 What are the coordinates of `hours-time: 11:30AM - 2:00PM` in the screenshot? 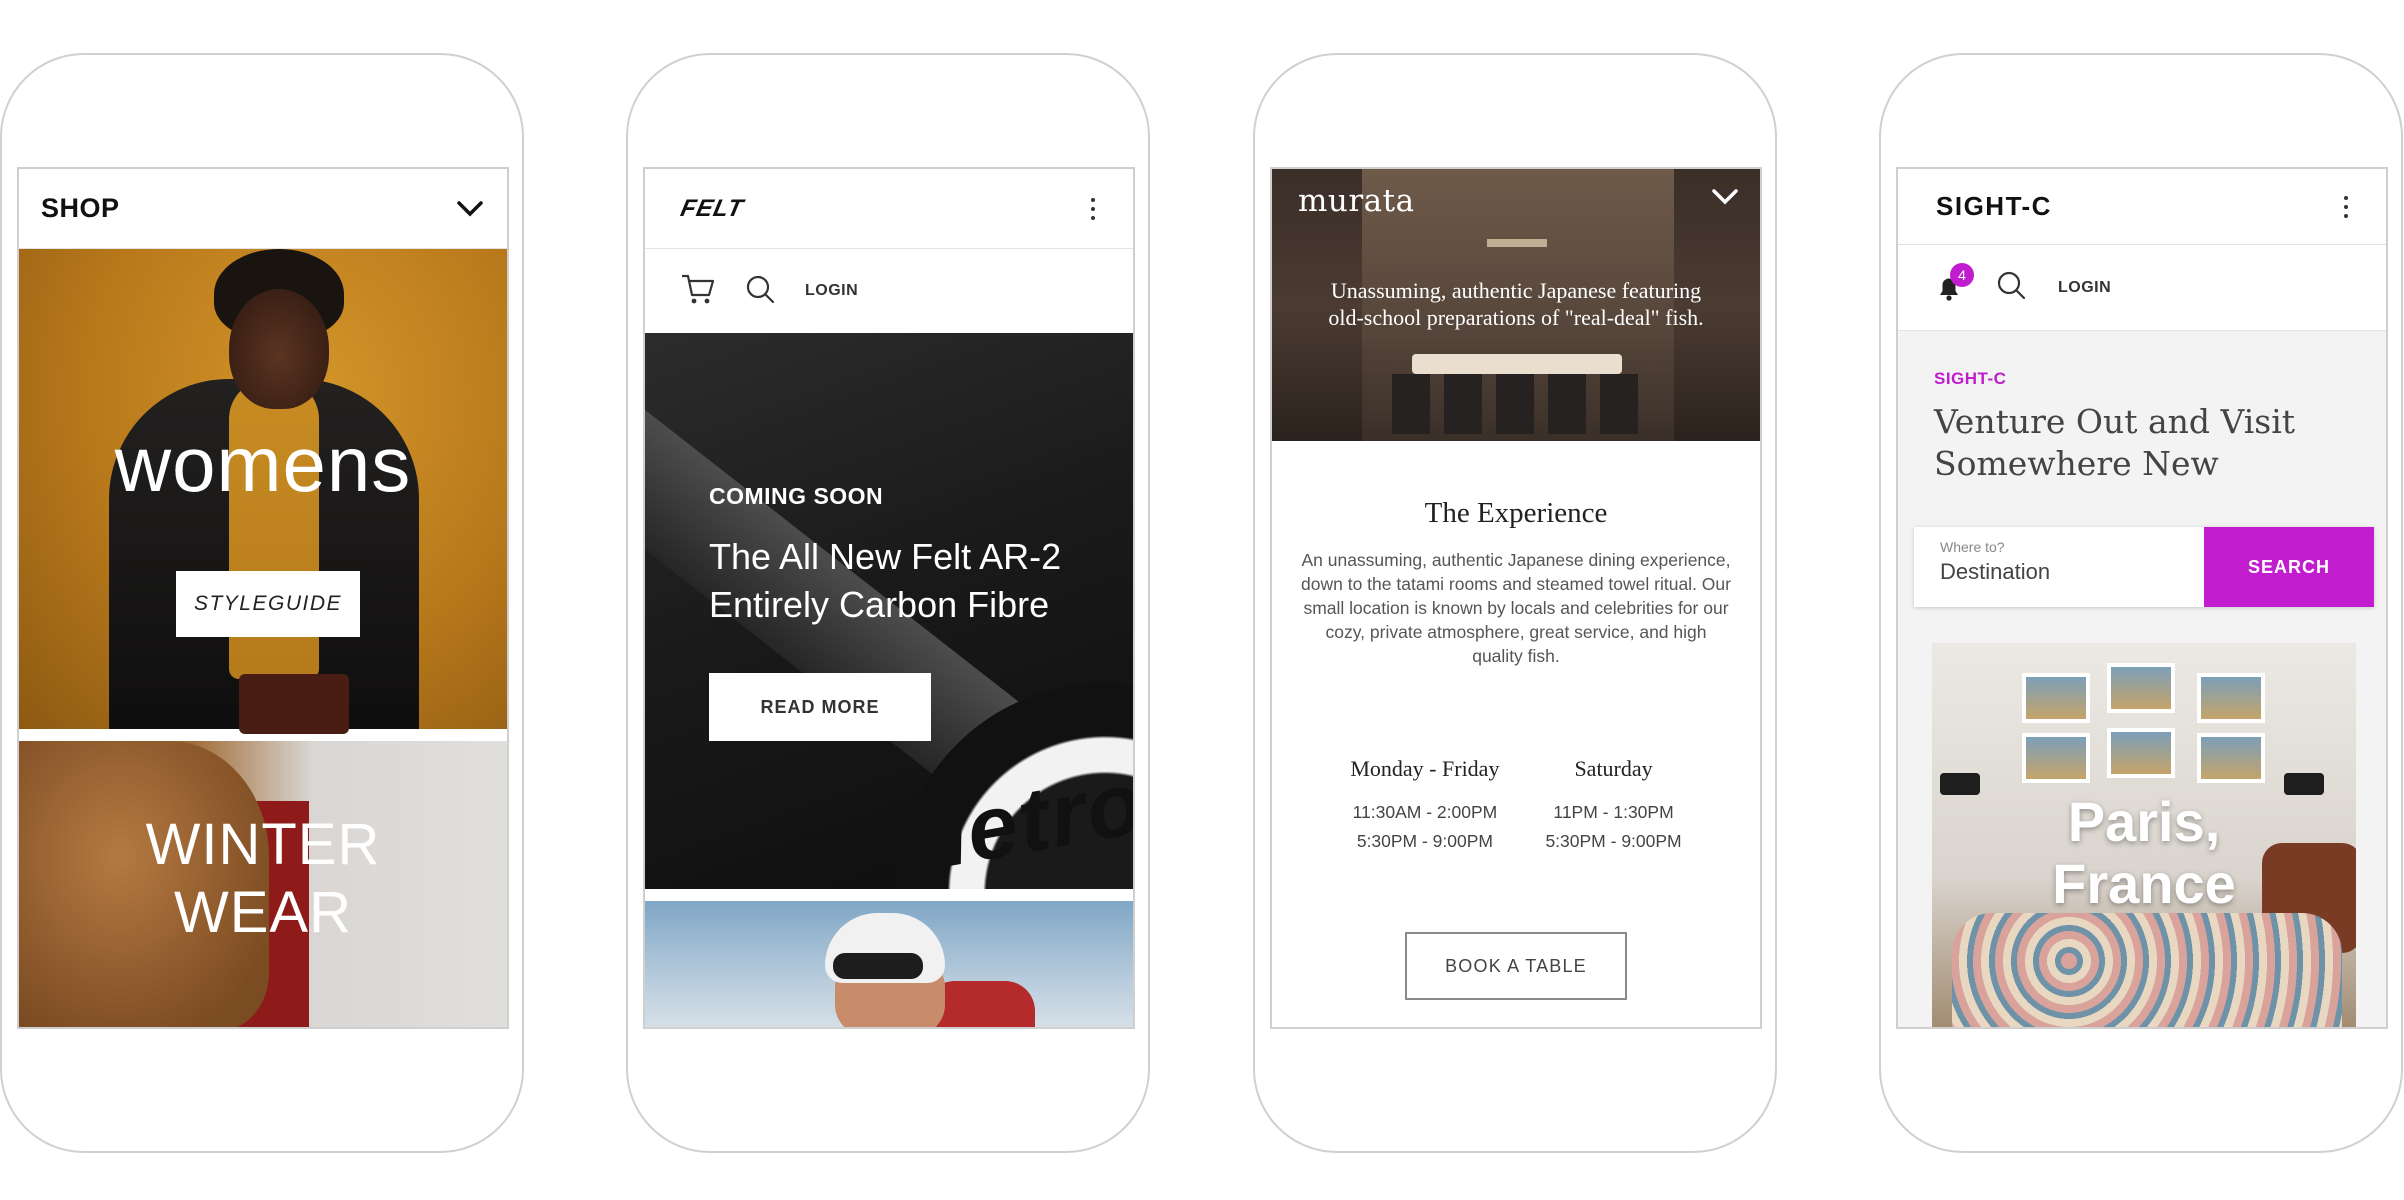 It's located at (1425, 812).